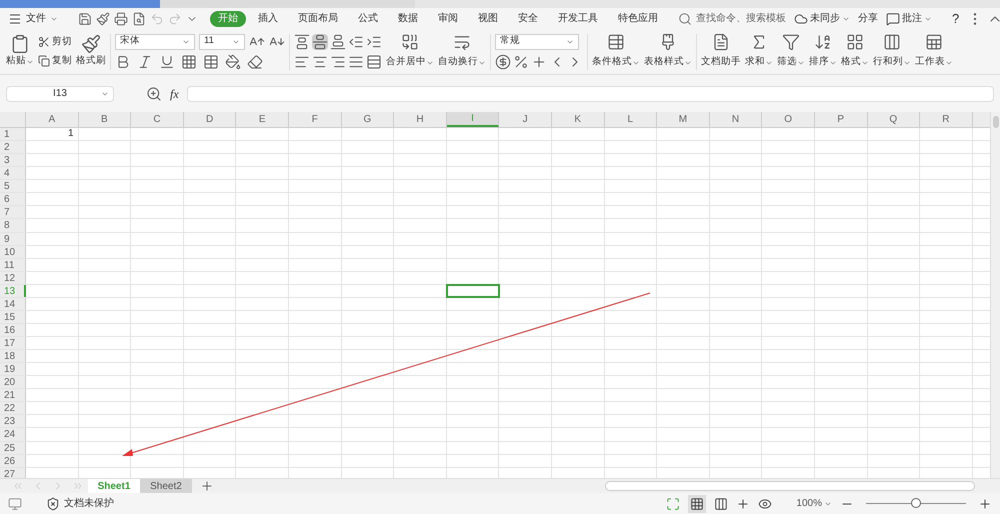  What do you see at coordinates (590, 94) in the screenshot?
I see `formula-field` at bounding box center [590, 94].